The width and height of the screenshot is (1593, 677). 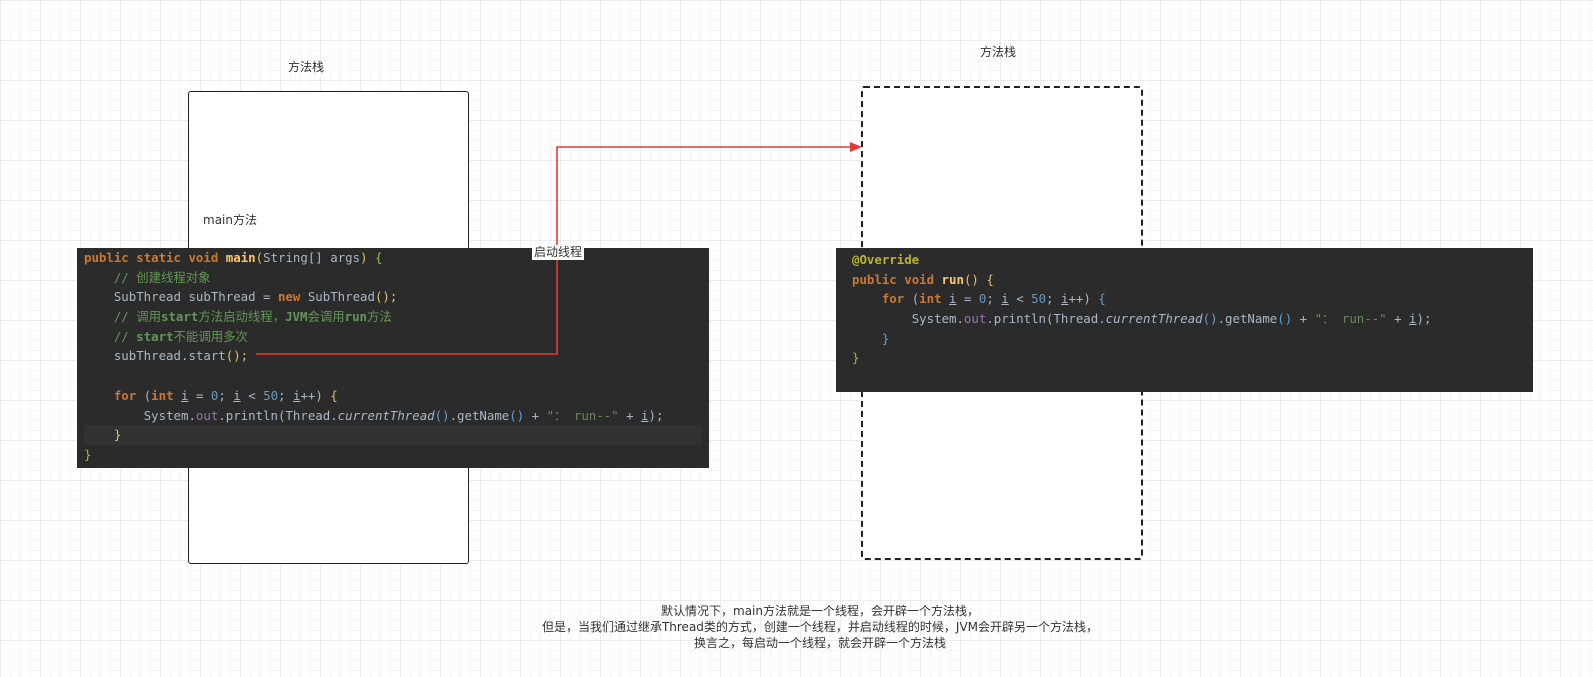 I want to click on caption-line-1: 默认情况下，main方法就是一个线程，会开辟一个方法栈，, so click(x=820, y=611).